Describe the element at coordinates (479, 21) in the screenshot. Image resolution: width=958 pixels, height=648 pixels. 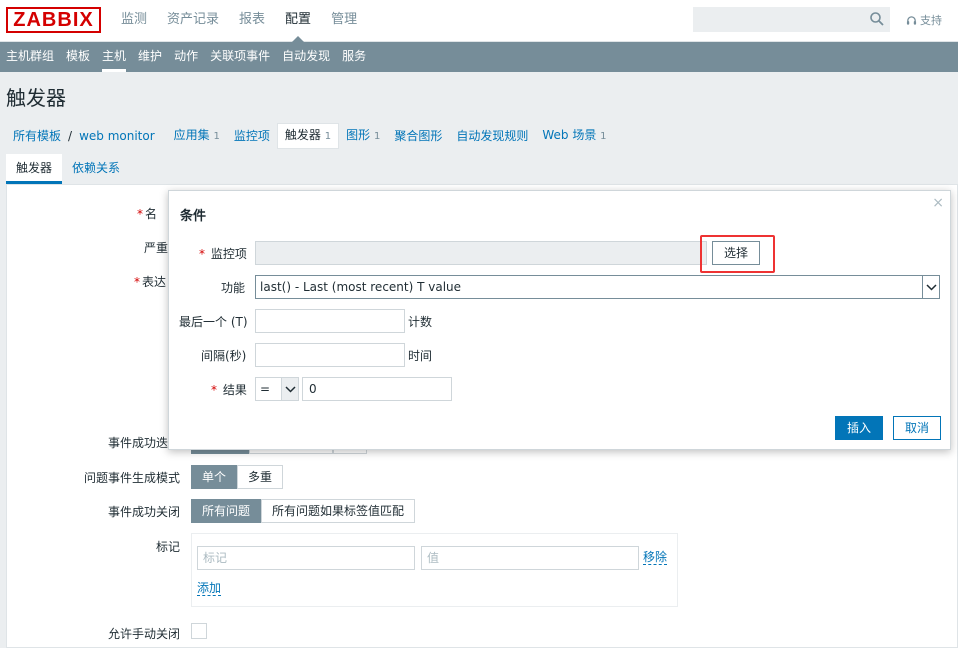
I see `top-bar: ZABBIX 监测 资产记录 报表 配置 管理 支持` at that location.